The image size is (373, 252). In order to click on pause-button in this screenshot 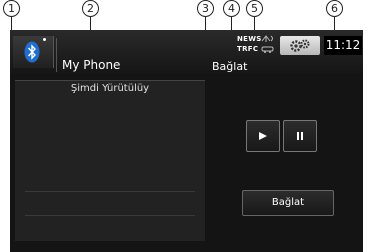, I will do `click(300, 136)`.